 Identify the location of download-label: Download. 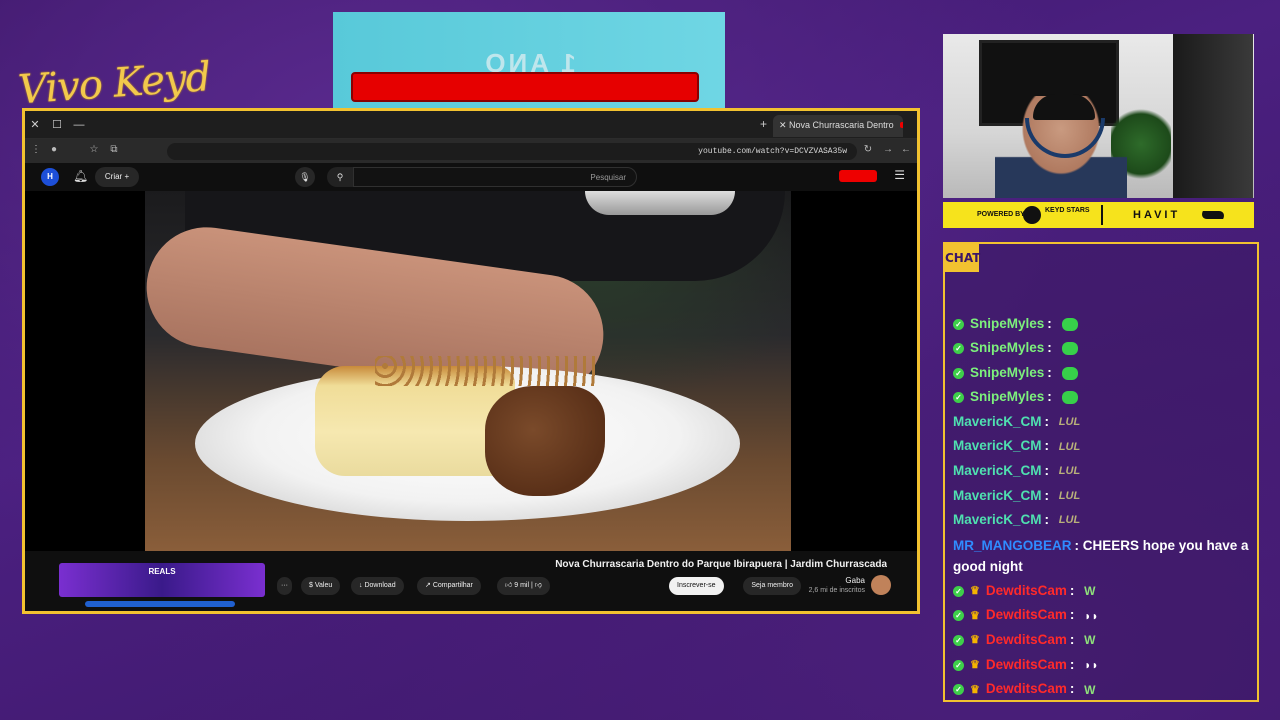
(380, 585).